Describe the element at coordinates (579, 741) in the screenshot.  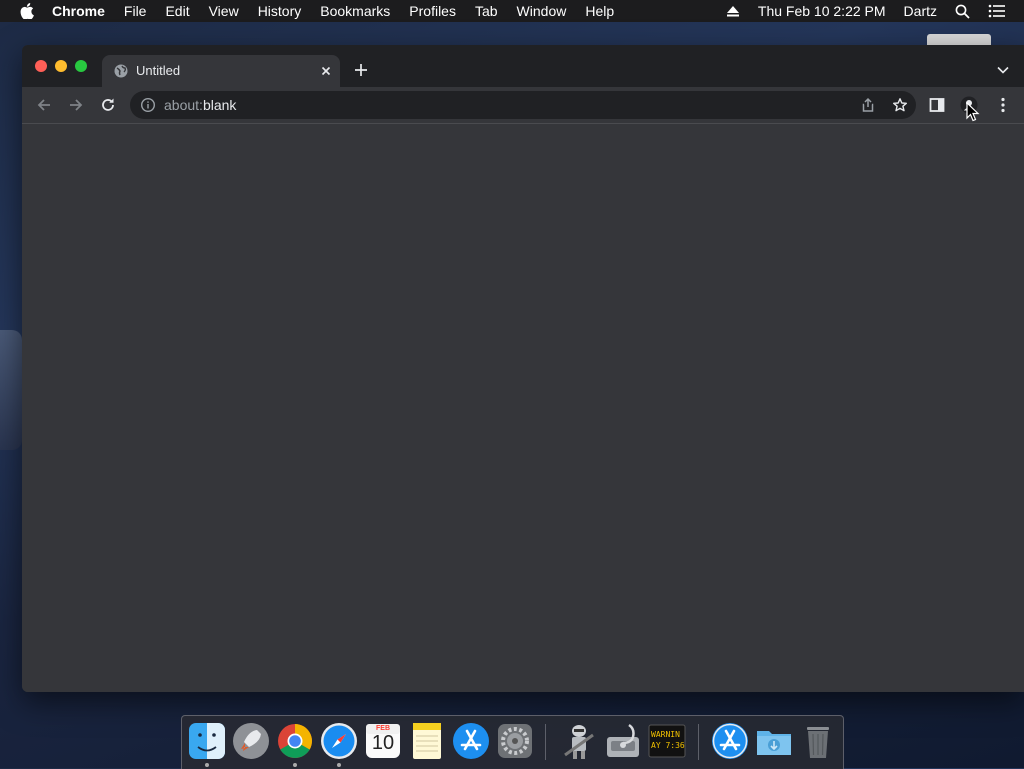
I see `automator-robot-icon` at that location.